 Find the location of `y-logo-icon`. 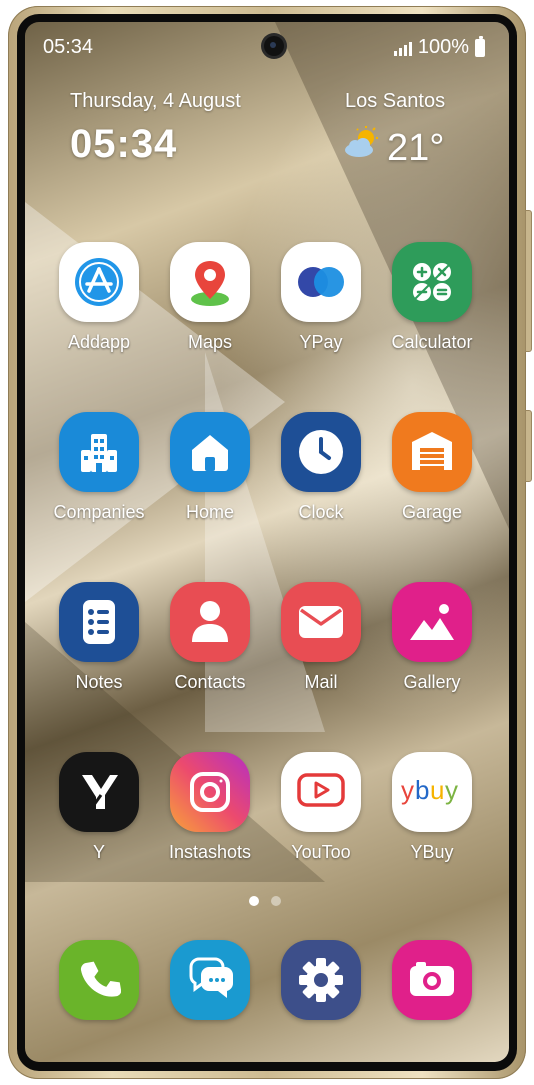

y-logo-icon is located at coordinates (99, 792).